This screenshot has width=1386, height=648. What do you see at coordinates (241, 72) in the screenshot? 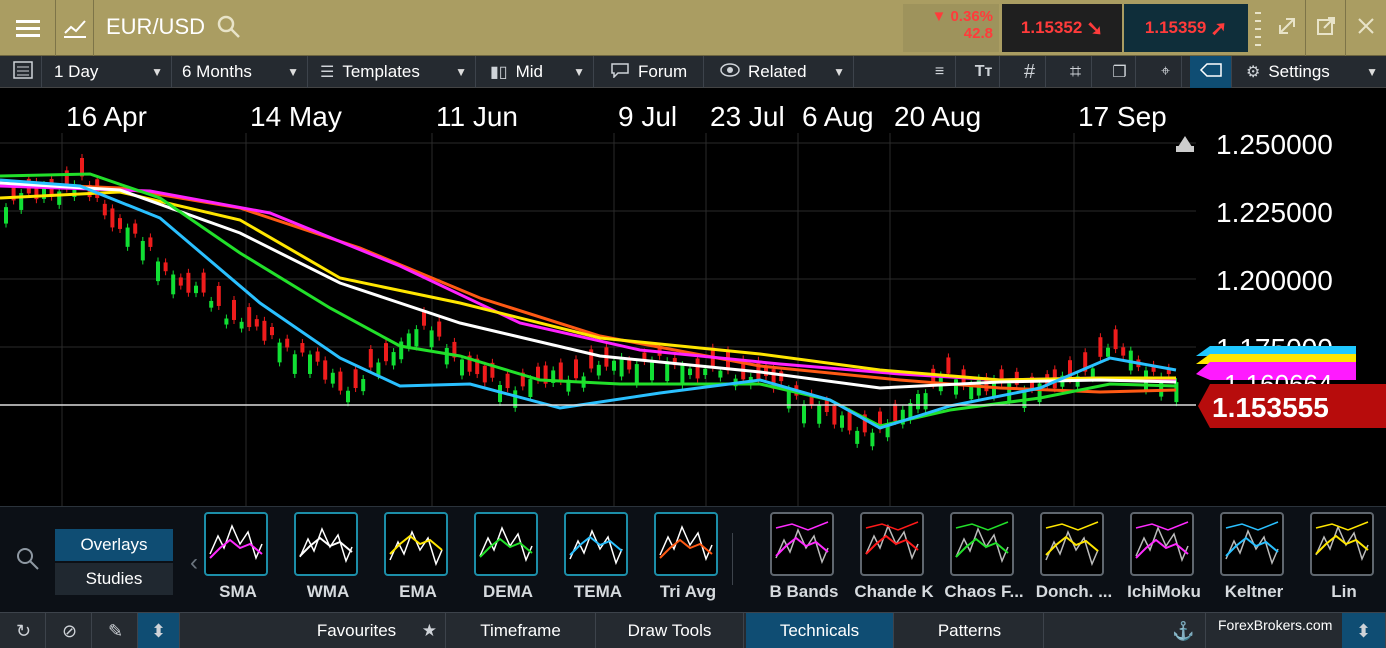
I see `range-select: 6 Months ▼` at bounding box center [241, 72].